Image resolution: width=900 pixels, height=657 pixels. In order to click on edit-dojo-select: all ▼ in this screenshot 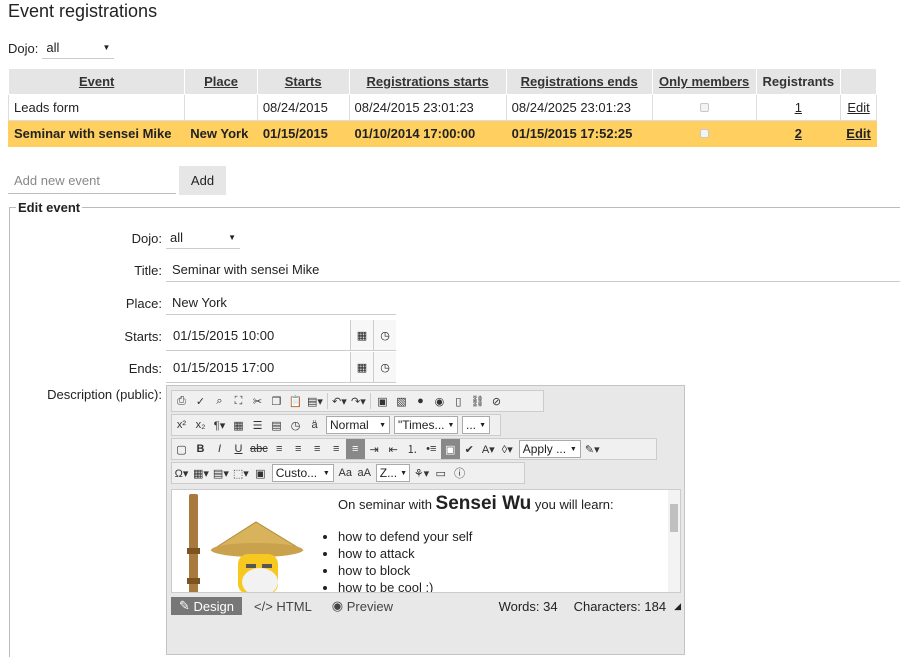, I will do `click(203, 238)`.